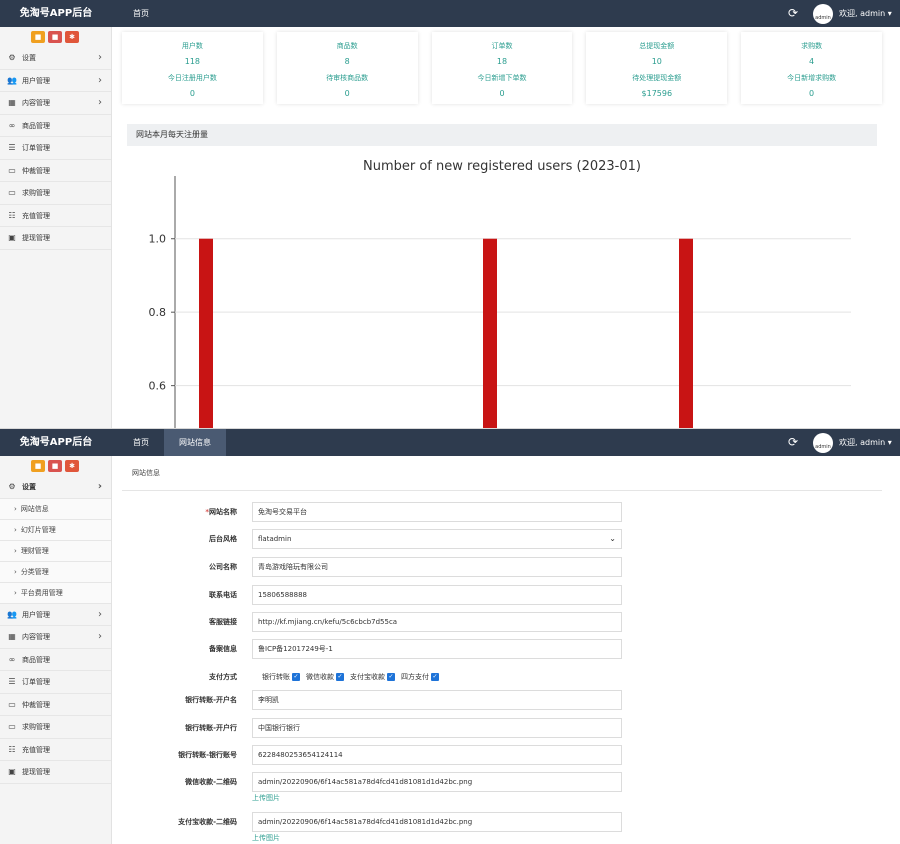  What do you see at coordinates (266, 838) in the screenshot?
I see `alipay-qr-upload-link: 上传图片` at bounding box center [266, 838].